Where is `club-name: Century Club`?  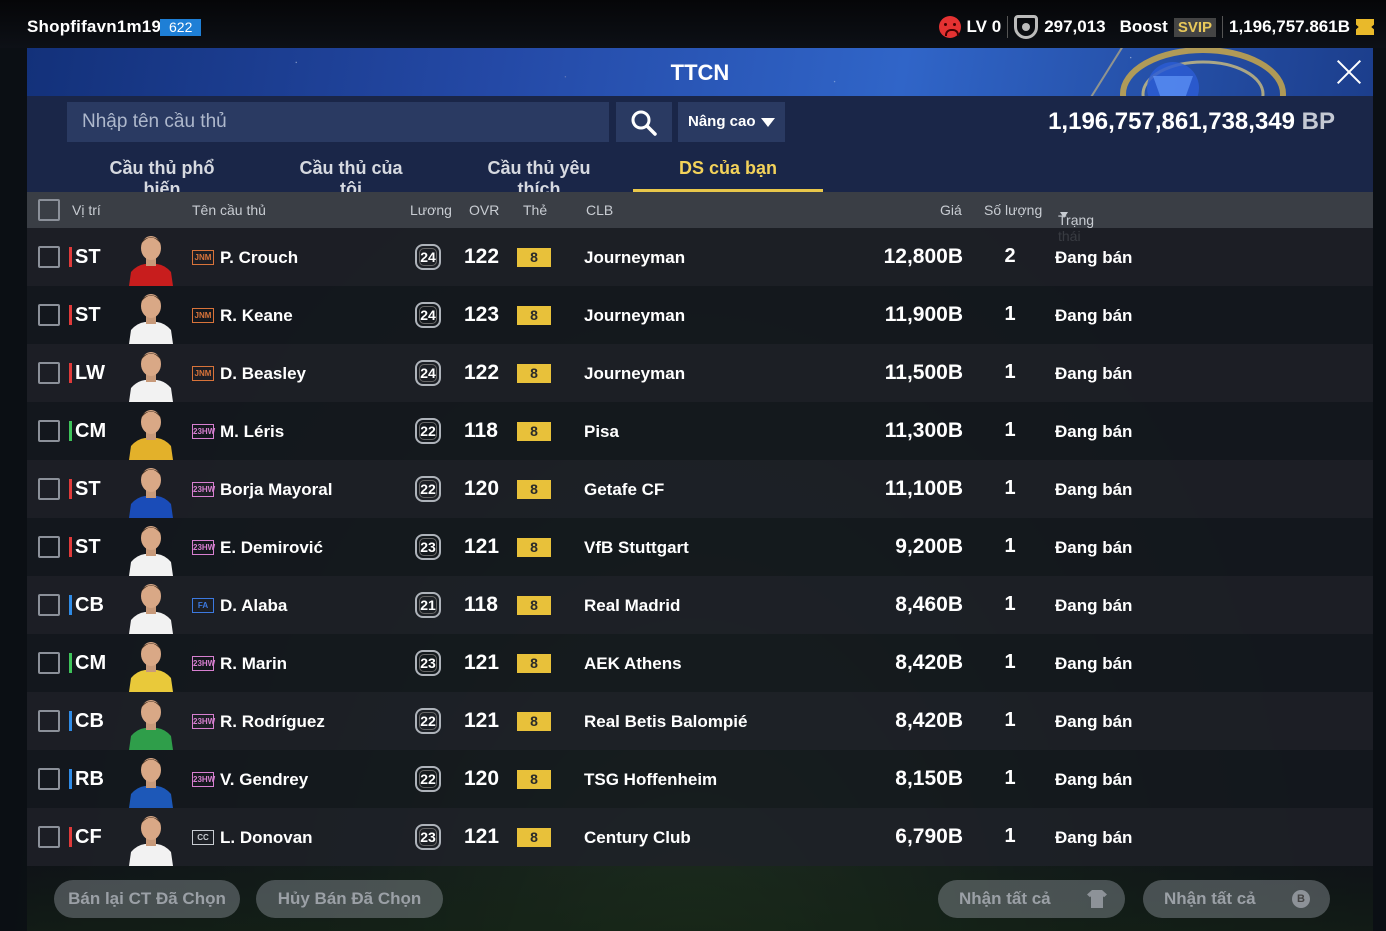
club-name: Century Club is located at coordinates (637, 837).